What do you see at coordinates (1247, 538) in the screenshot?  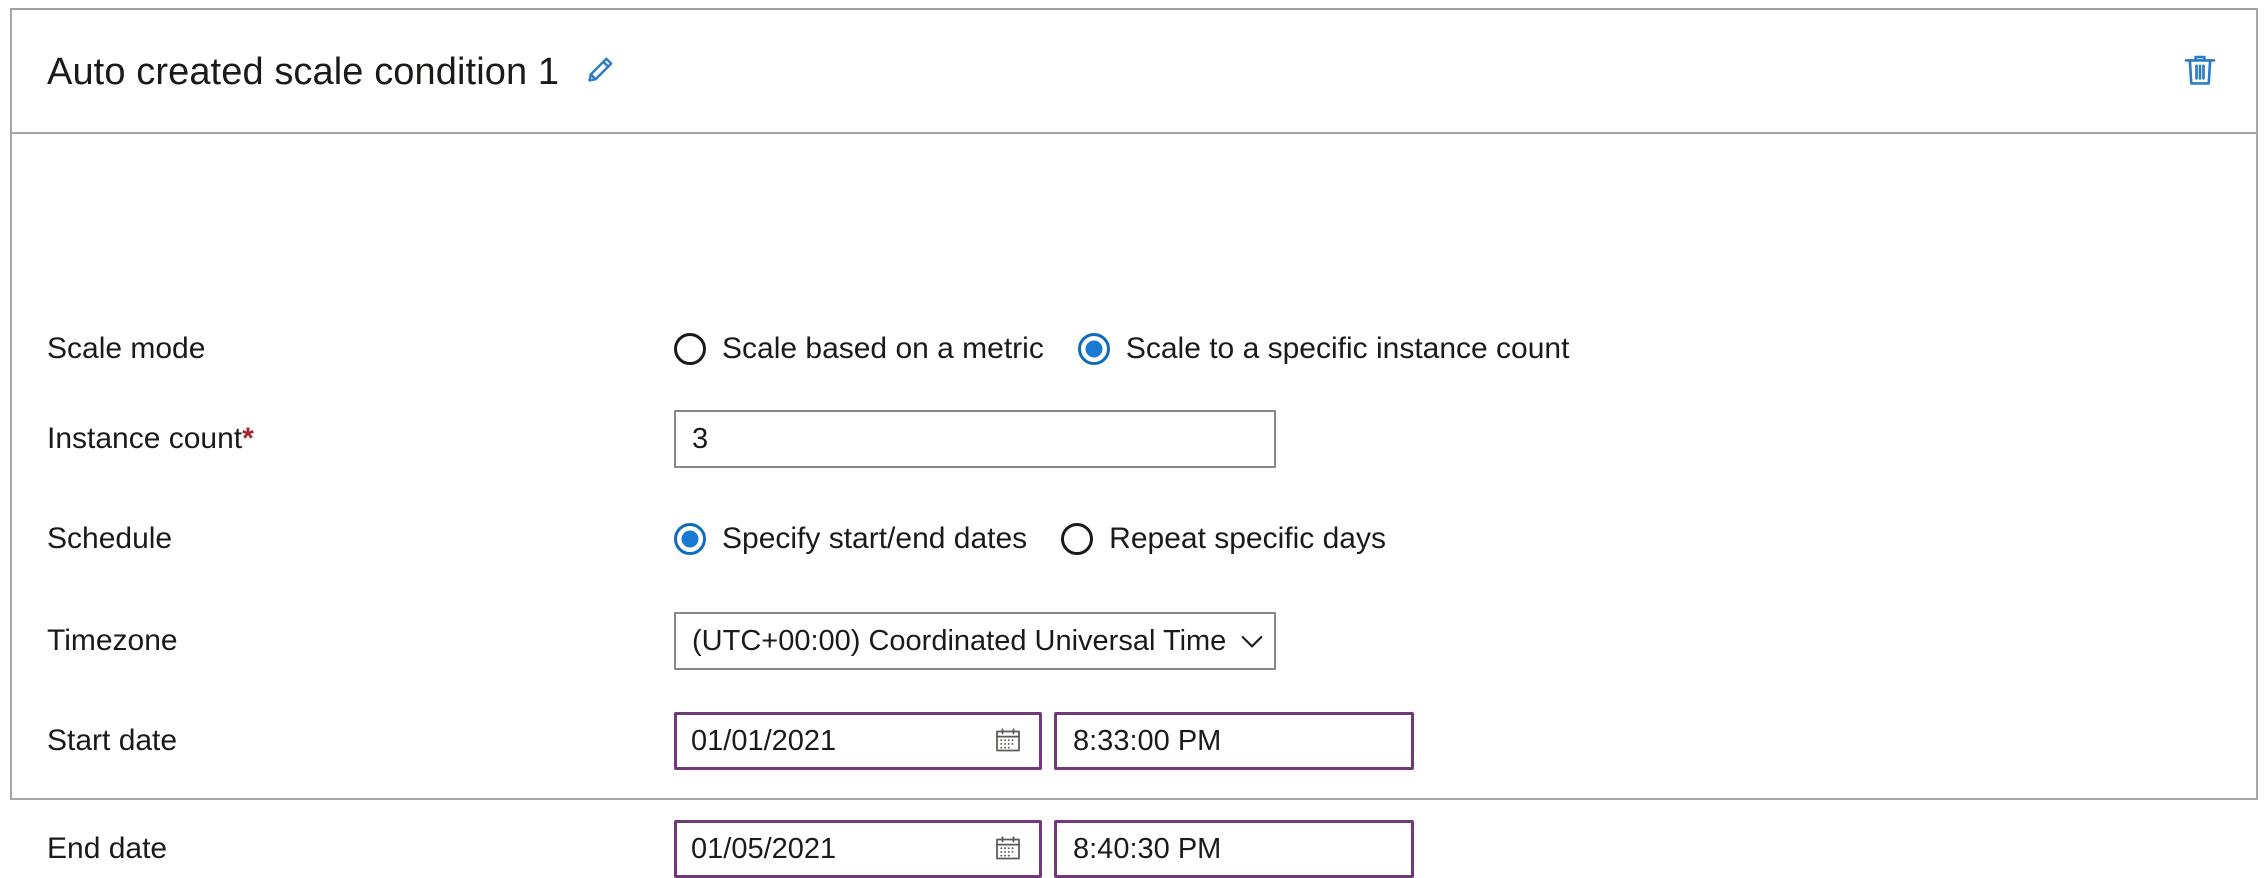 I see `radio-label: Repeat specific days` at bounding box center [1247, 538].